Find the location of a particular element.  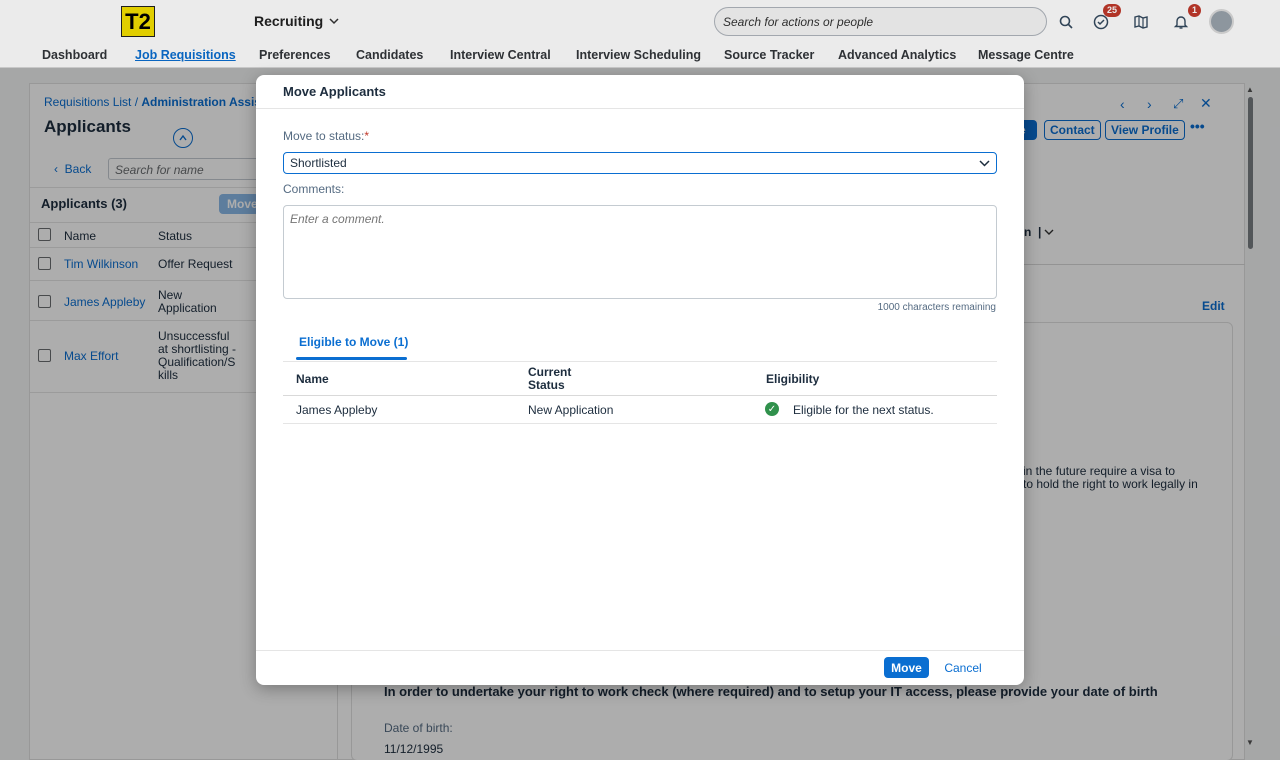

cancel-button: Cancel is located at coordinates (963, 667).